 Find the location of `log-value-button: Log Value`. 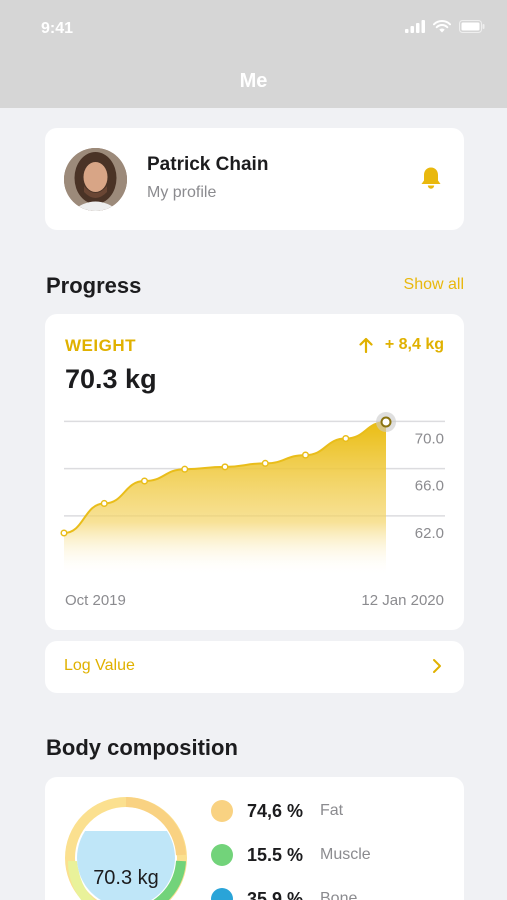

log-value-button: Log Value is located at coordinates (254, 667).